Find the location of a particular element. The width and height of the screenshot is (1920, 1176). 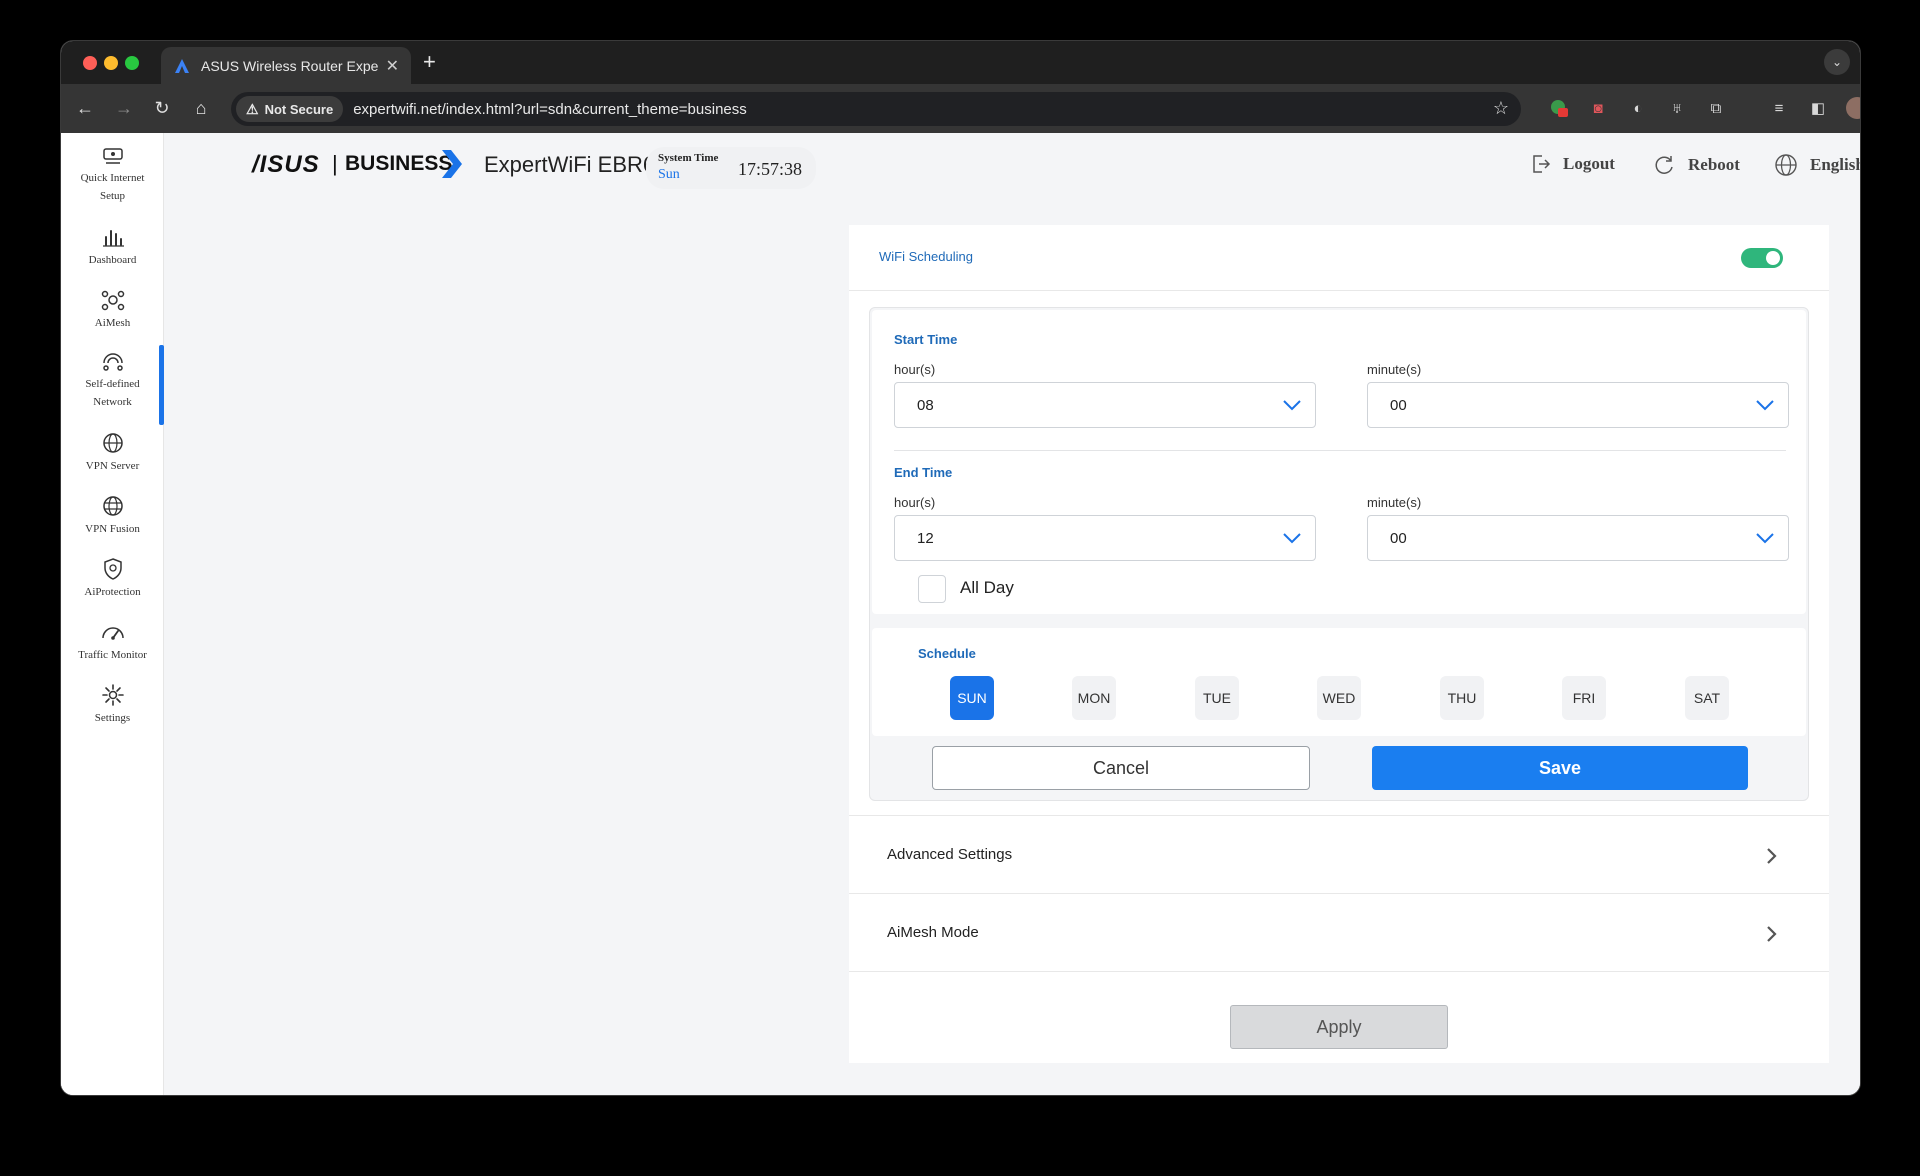

logout-icon is located at coordinates (1542, 164).